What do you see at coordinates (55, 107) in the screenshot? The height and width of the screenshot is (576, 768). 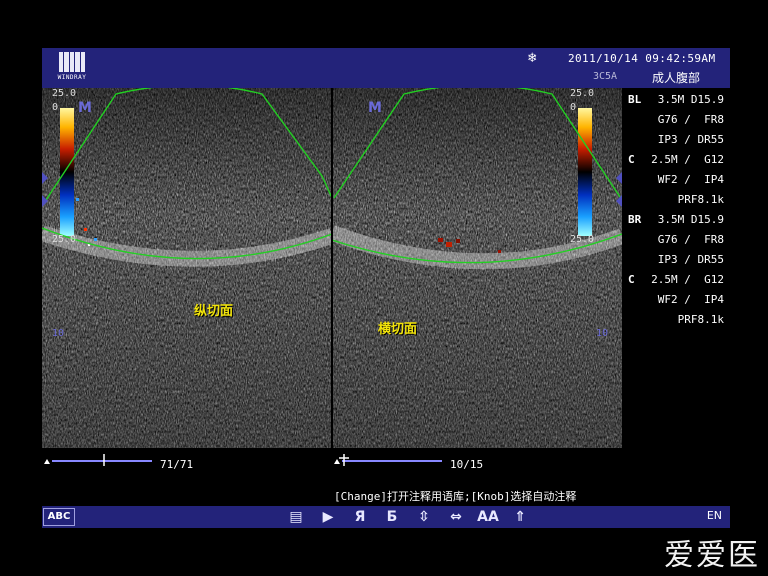 I see `left-scale-zero: 0` at bounding box center [55, 107].